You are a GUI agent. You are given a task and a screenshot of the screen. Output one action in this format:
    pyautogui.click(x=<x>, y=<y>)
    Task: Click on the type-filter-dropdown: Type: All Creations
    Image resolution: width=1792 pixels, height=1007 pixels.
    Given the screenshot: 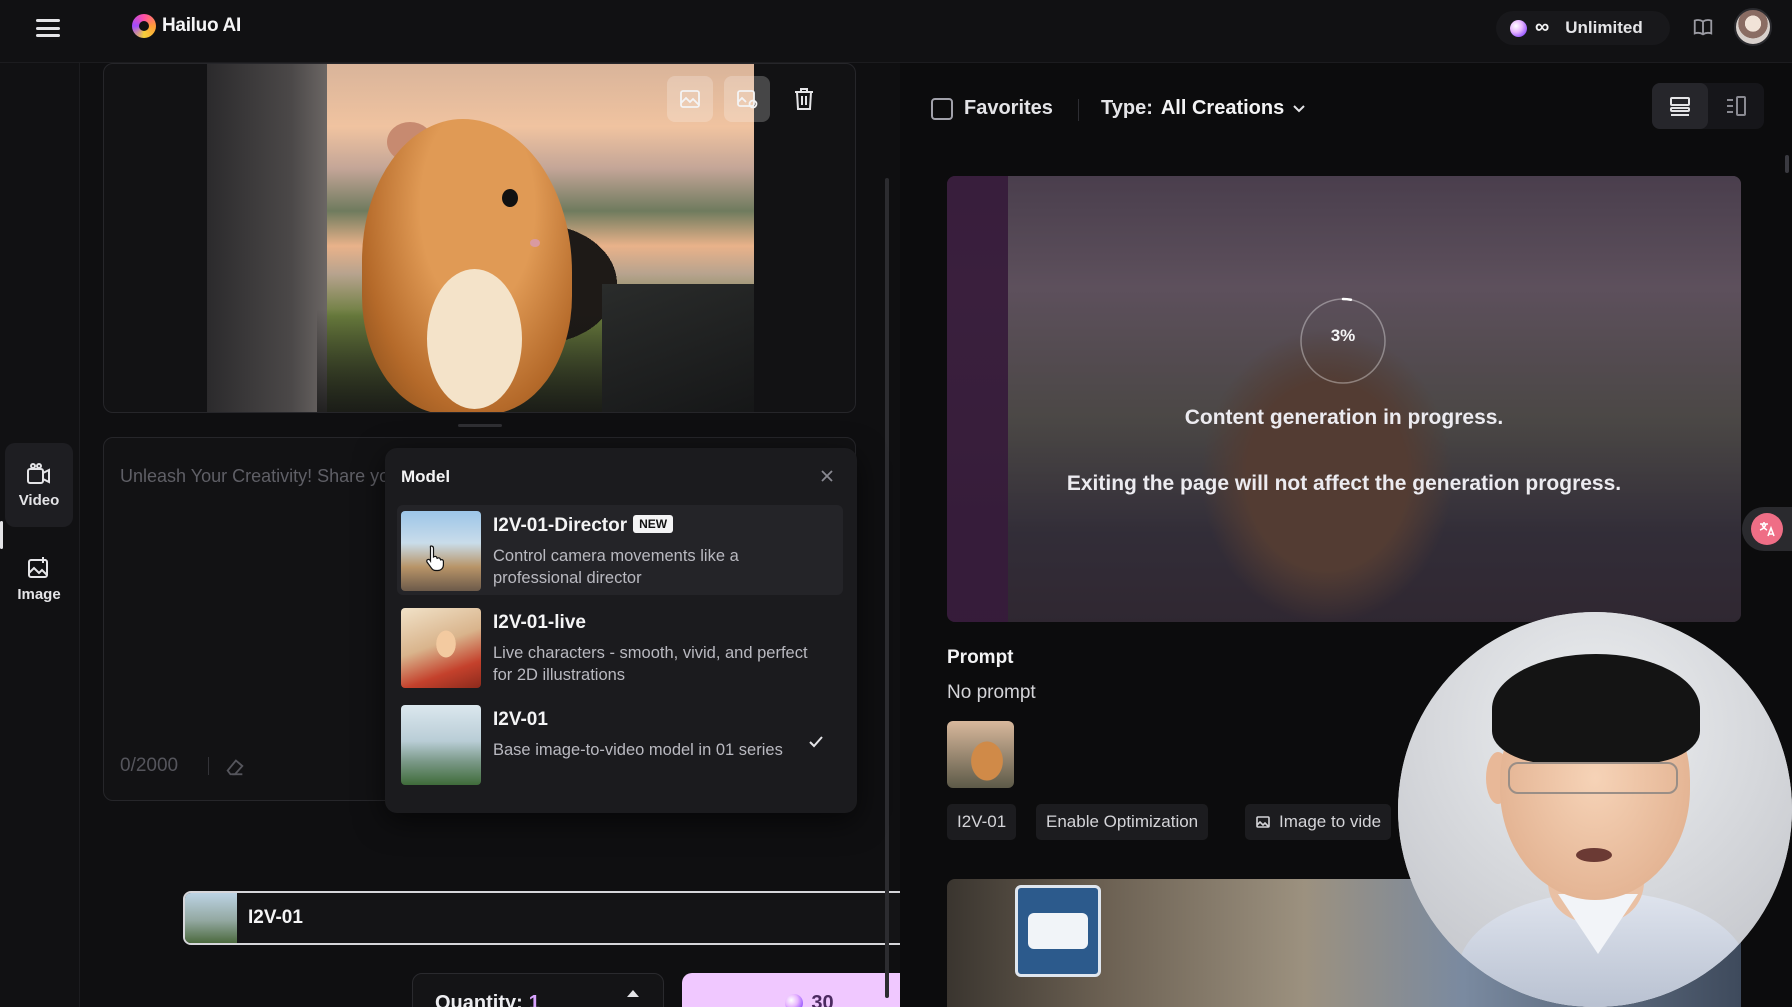 What is the action you would take?
    pyautogui.click(x=1203, y=108)
    